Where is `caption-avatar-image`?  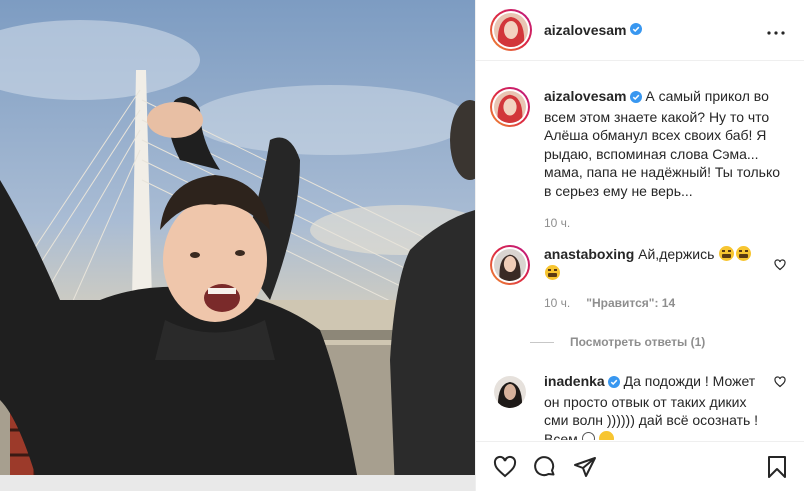 caption-avatar-image is located at coordinates (510, 107).